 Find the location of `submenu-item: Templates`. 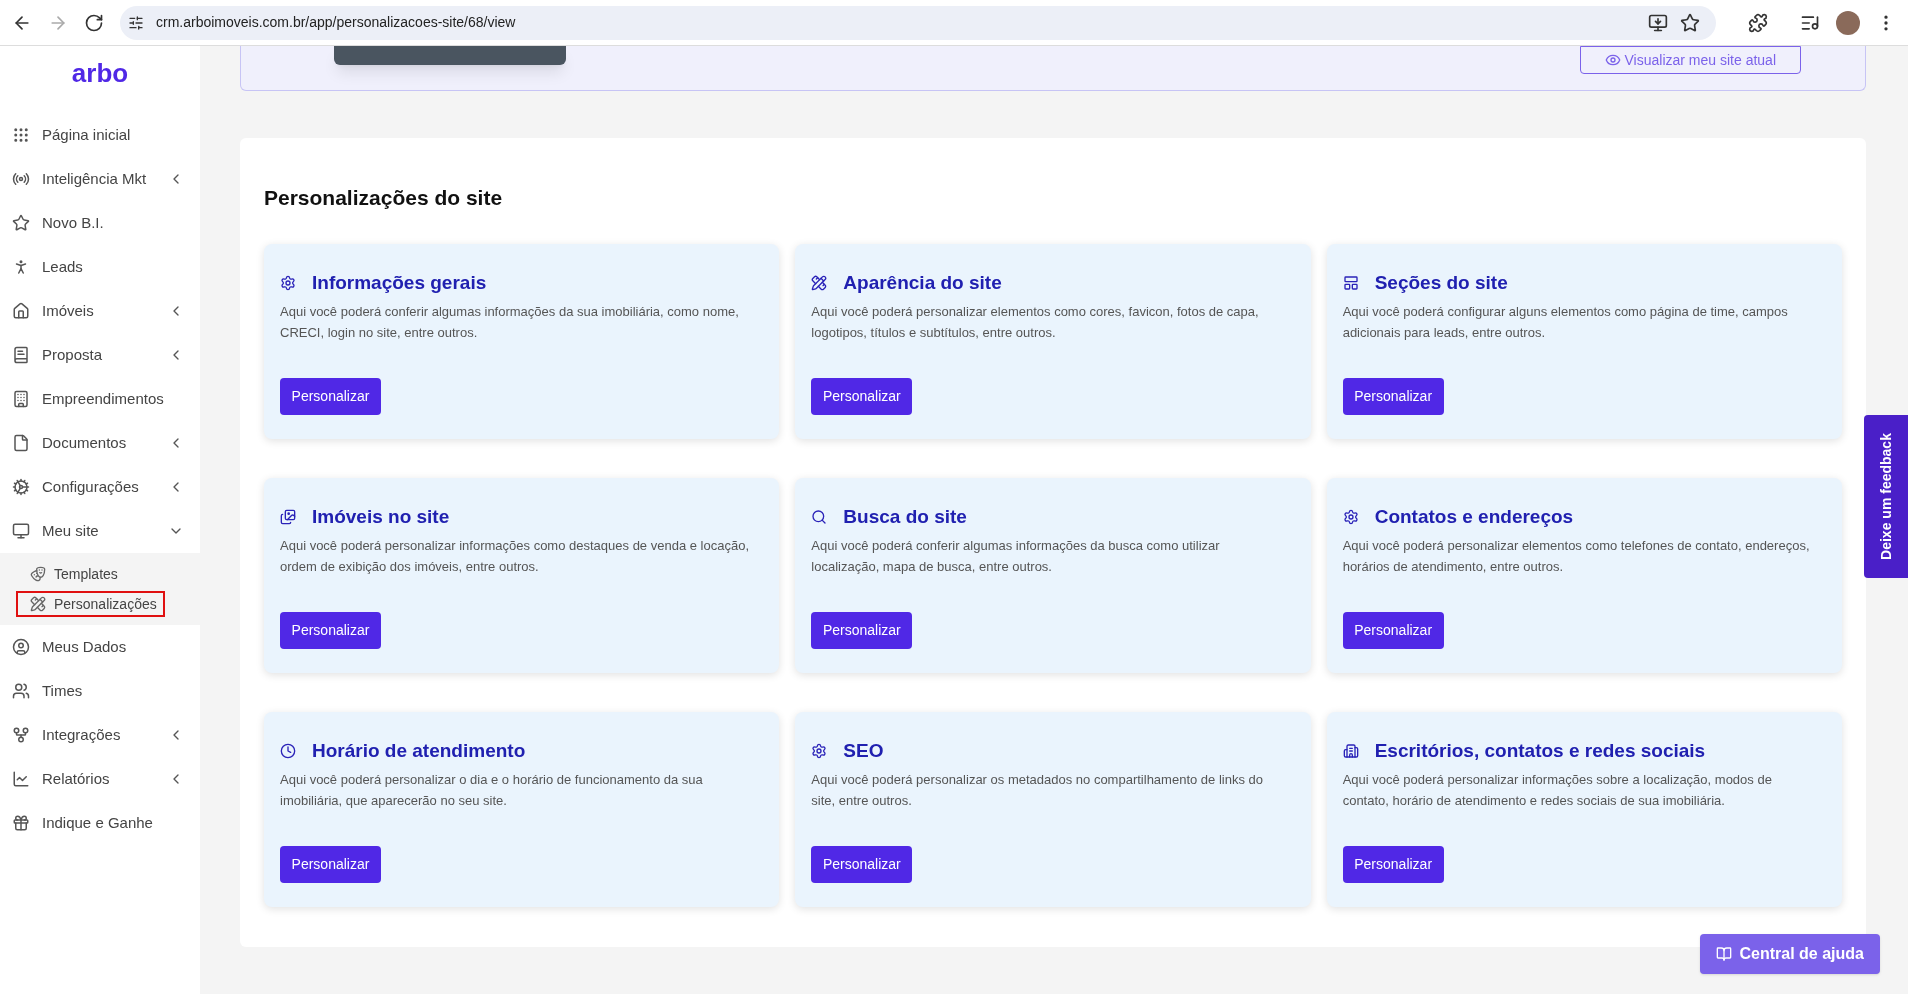

submenu-item: Templates is located at coordinates (90, 574).